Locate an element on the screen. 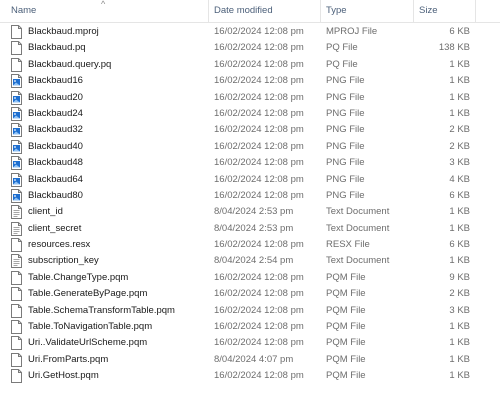 This screenshot has width=500, height=406. file-name: Blackbaud.pq is located at coordinates (57, 47).